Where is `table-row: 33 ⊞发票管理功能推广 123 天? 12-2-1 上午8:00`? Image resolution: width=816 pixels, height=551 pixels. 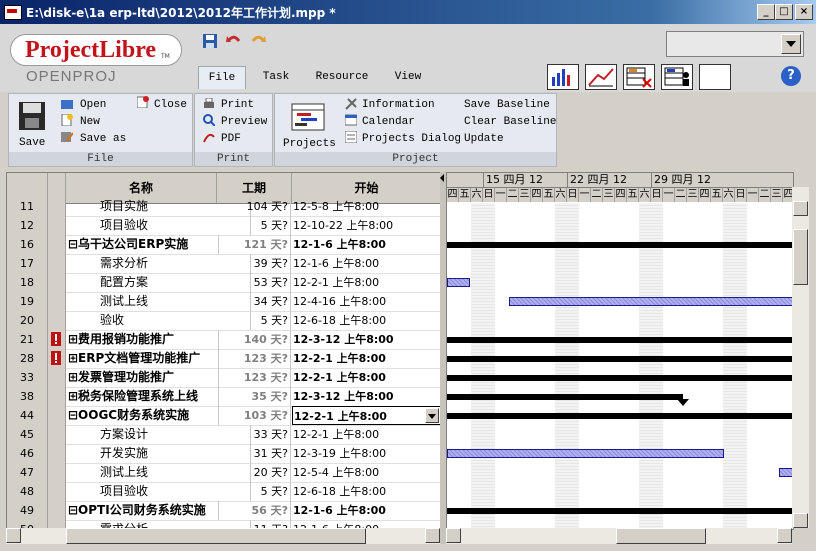
table-row: 33 ⊞发票管理功能推广 123 天? 12-2-1 上午8:00 is located at coordinates (224, 378).